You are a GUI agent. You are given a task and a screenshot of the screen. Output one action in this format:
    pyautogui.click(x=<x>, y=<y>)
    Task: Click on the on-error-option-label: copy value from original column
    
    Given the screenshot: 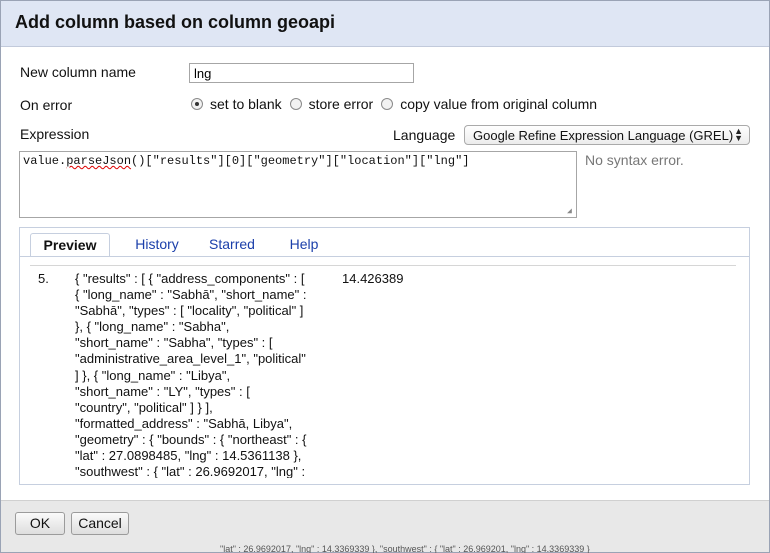 What is the action you would take?
    pyautogui.click(x=499, y=104)
    